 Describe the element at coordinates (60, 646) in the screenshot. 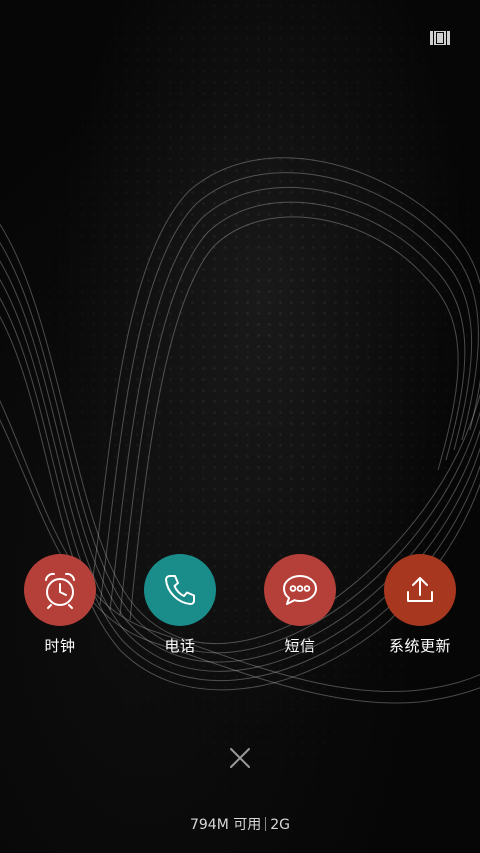

I see `app-clock-label: 时钟` at that location.